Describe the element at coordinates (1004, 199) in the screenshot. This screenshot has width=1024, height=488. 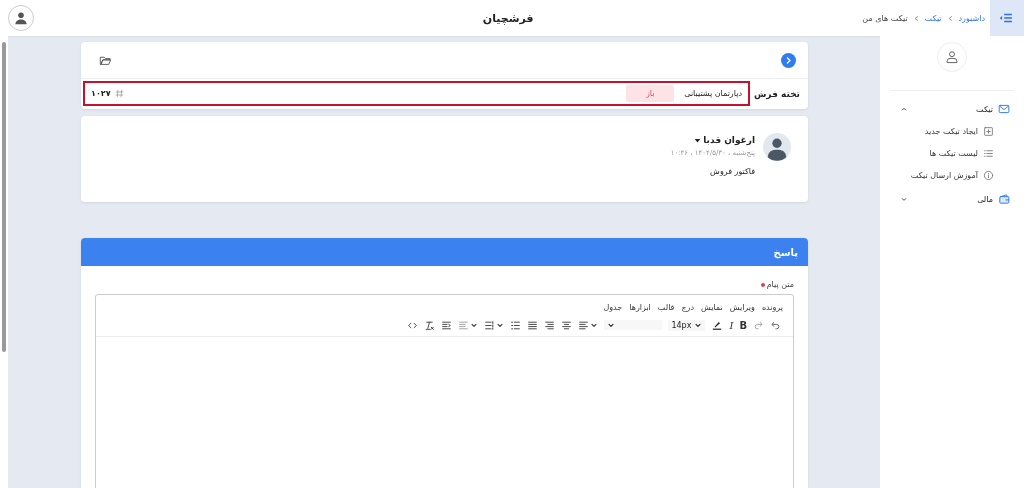
I see `wallet-icon` at that location.